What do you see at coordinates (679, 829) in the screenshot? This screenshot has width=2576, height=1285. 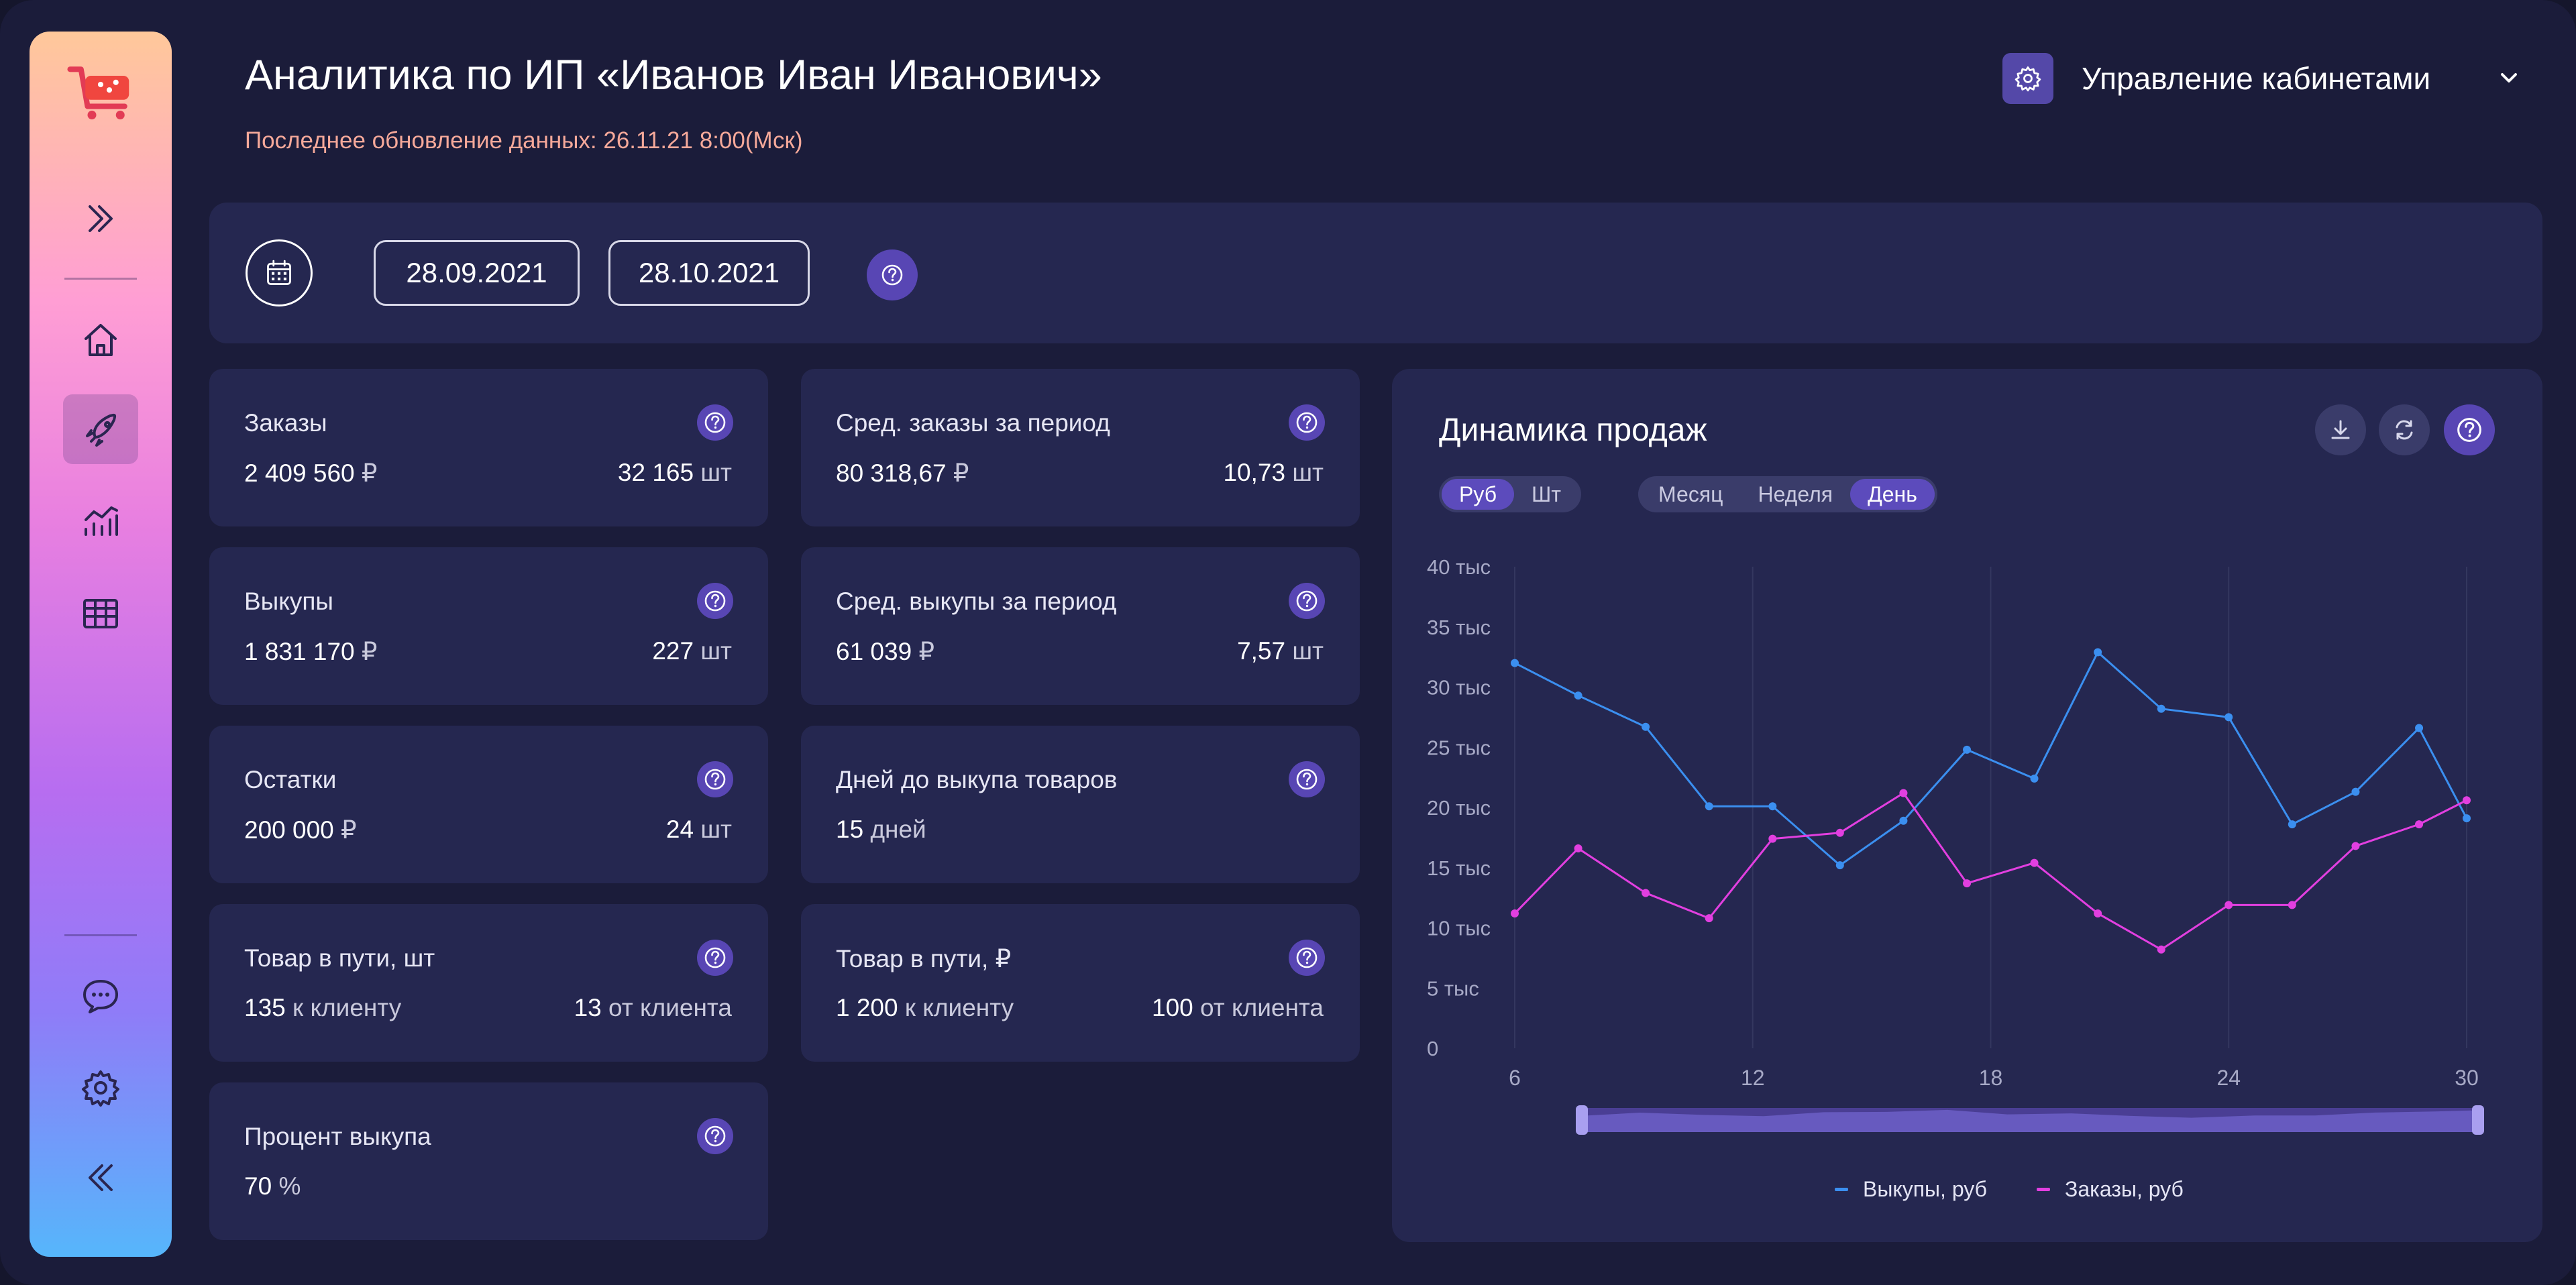 I see `metric-number: 24` at bounding box center [679, 829].